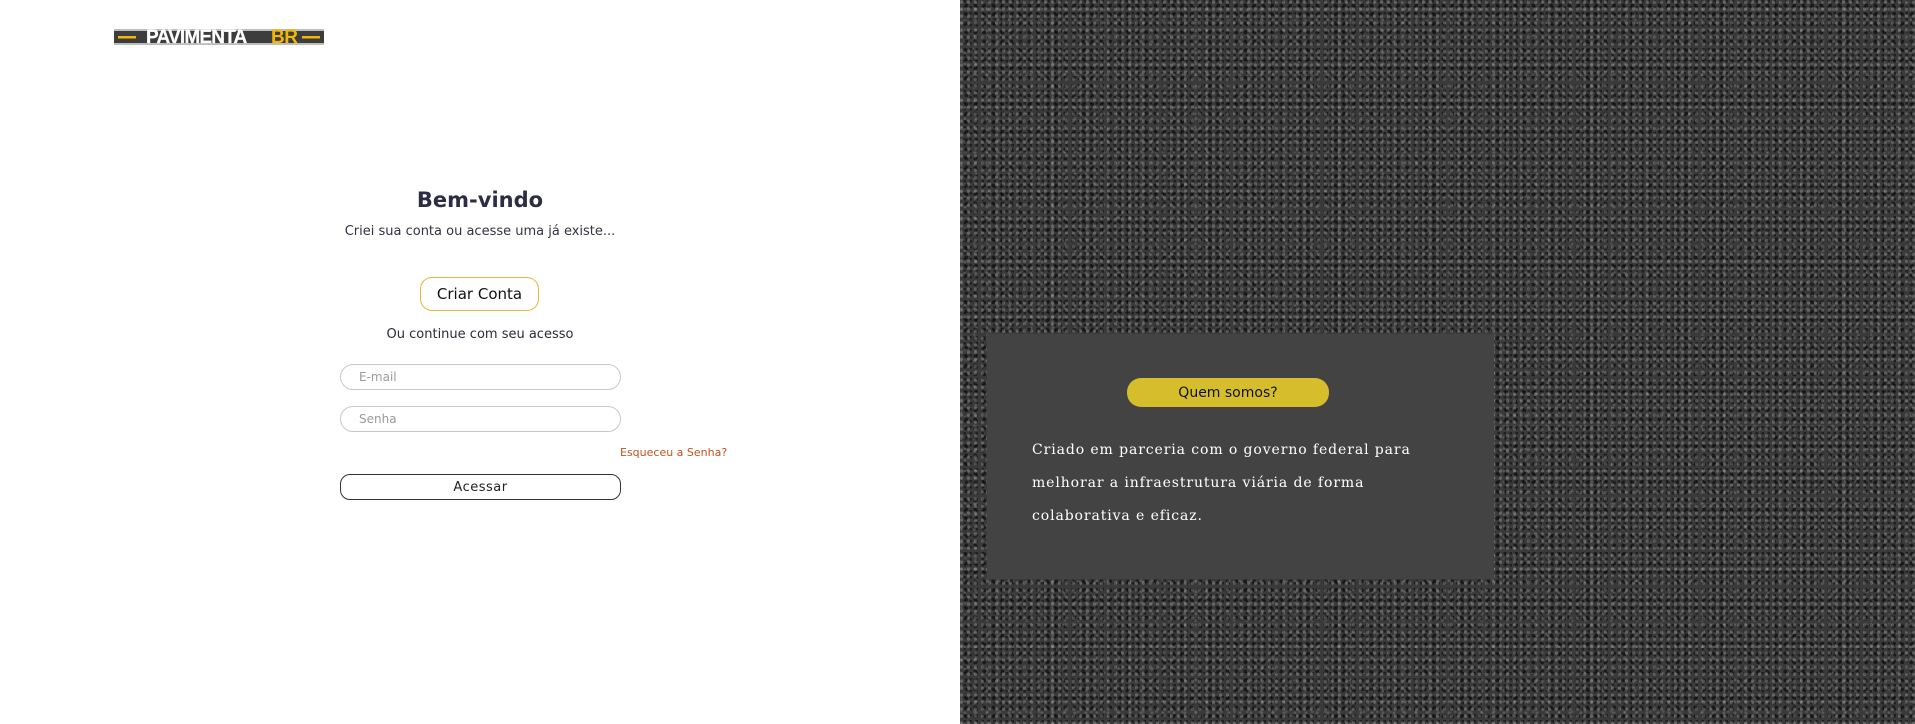  Describe the element at coordinates (480, 200) in the screenshot. I see `welcome-title: Bem-vindo` at that location.